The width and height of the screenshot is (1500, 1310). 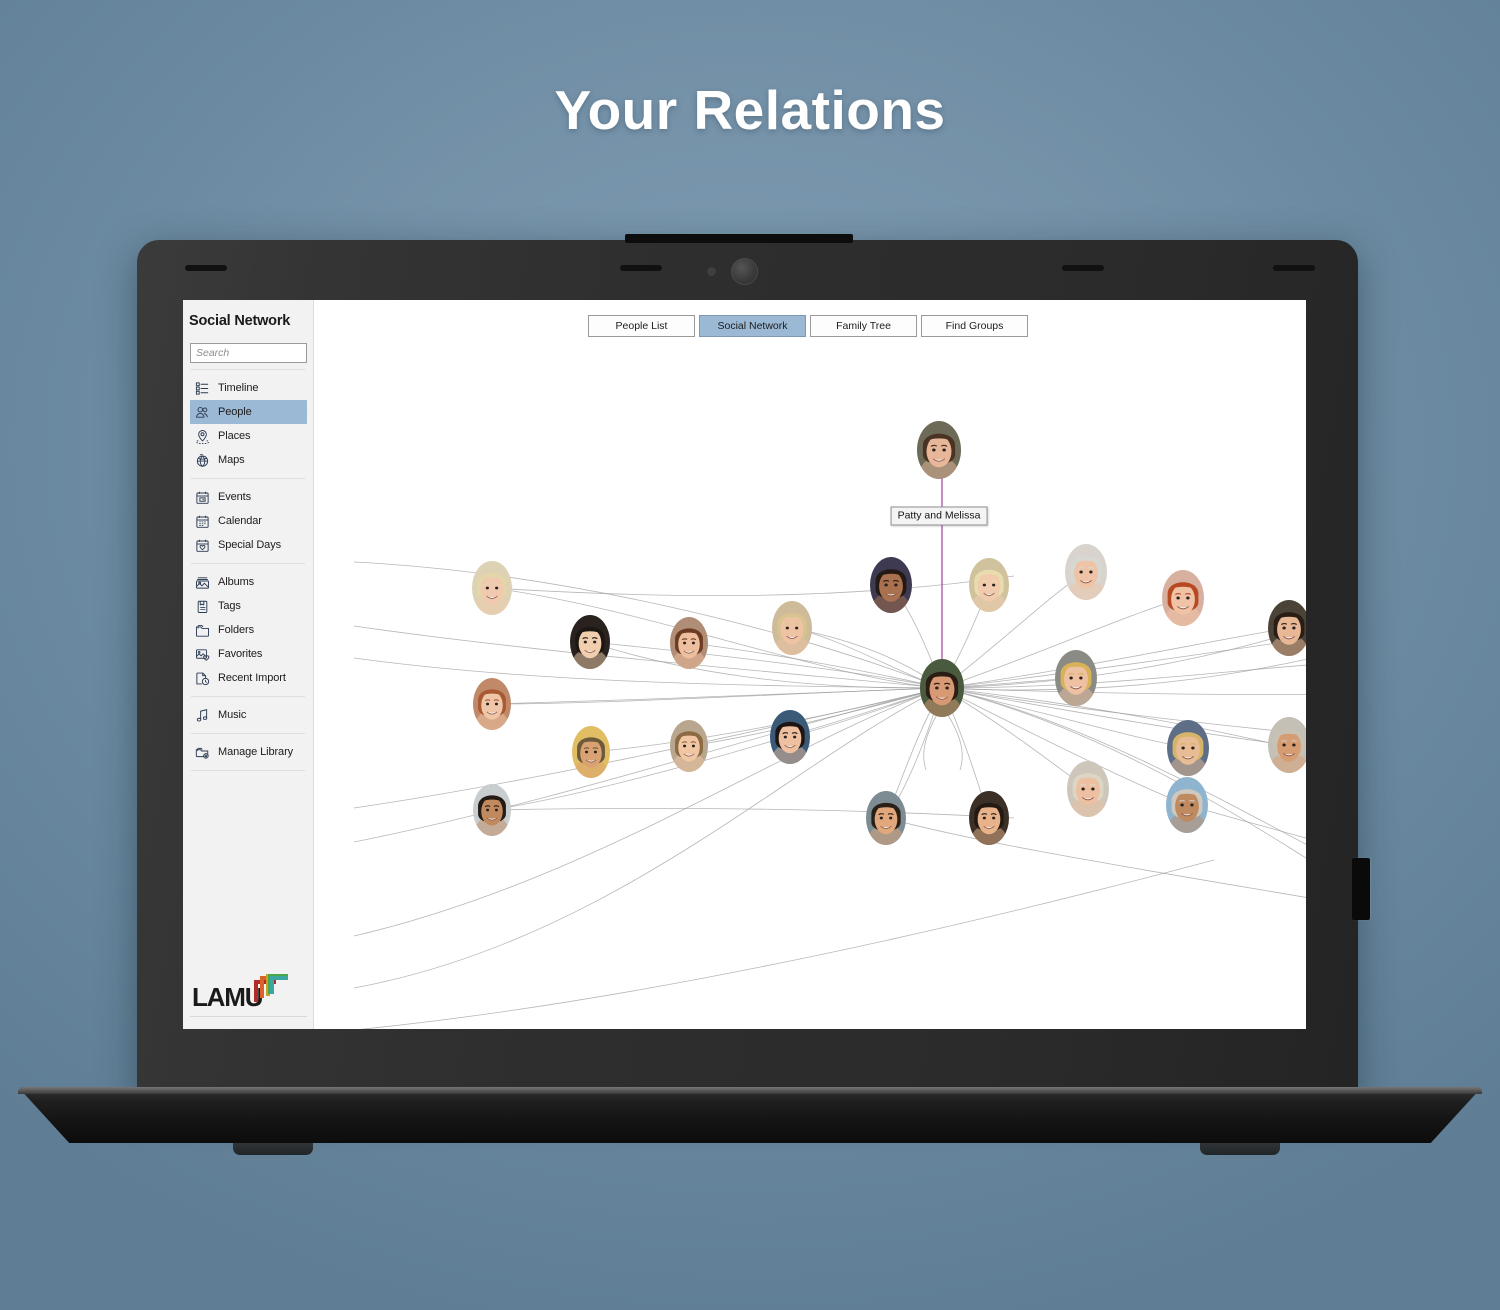 I want to click on people-icon, so click(x=202, y=412).